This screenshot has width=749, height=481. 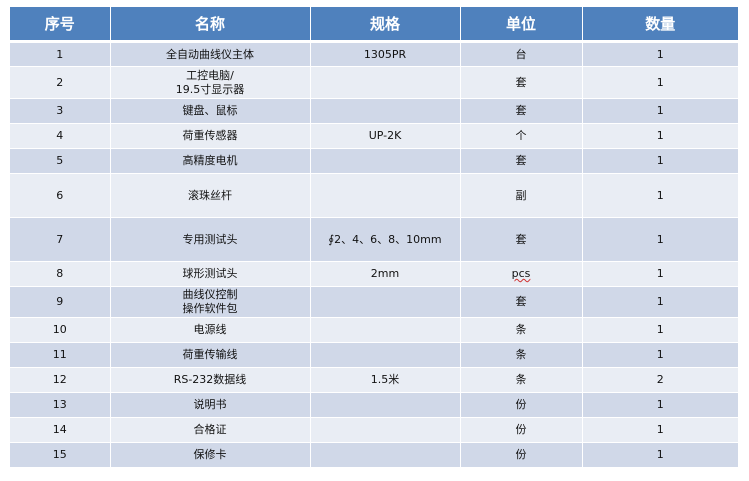 What do you see at coordinates (60, 430) in the screenshot?
I see `cell-no: 14` at bounding box center [60, 430].